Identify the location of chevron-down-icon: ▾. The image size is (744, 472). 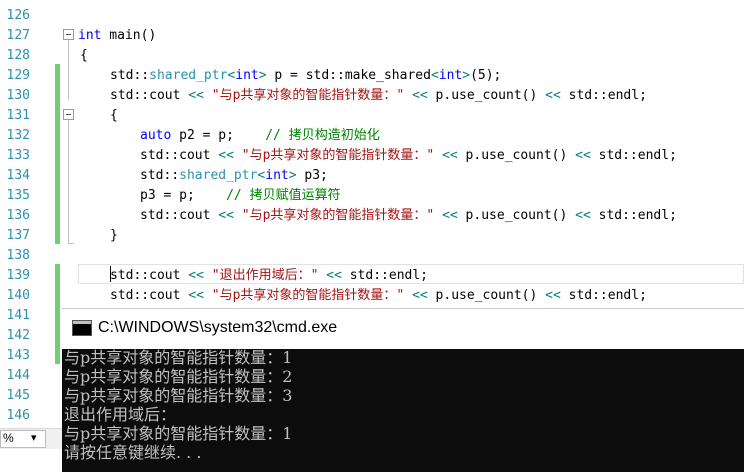
(34, 438).